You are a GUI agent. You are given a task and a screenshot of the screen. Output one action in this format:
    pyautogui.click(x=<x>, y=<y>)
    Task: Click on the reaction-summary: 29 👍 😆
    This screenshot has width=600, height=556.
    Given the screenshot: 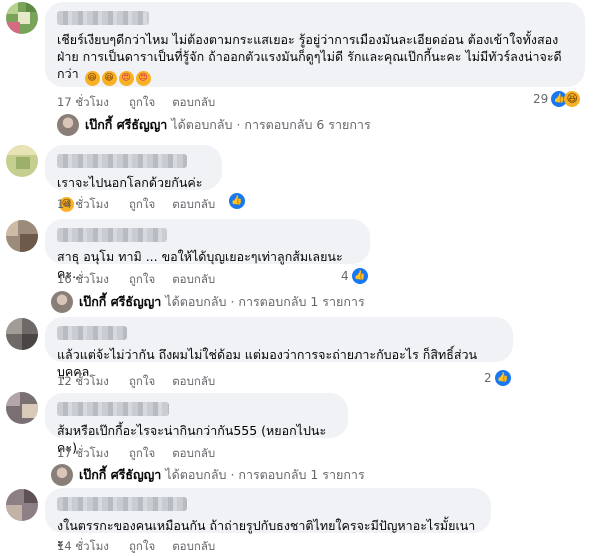 What is the action you would take?
    pyautogui.click(x=557, y=99)
    